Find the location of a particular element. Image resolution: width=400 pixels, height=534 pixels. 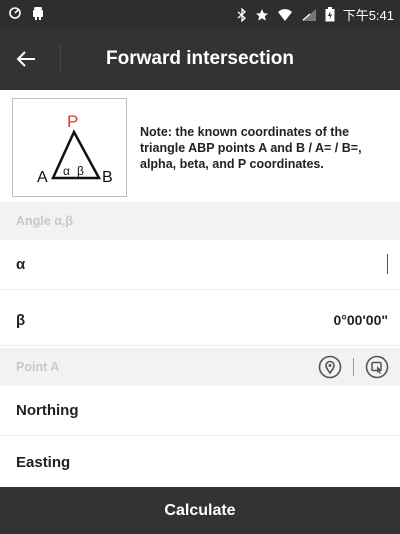

status-time: 下午5:41 is located at coordinates (368, 15).